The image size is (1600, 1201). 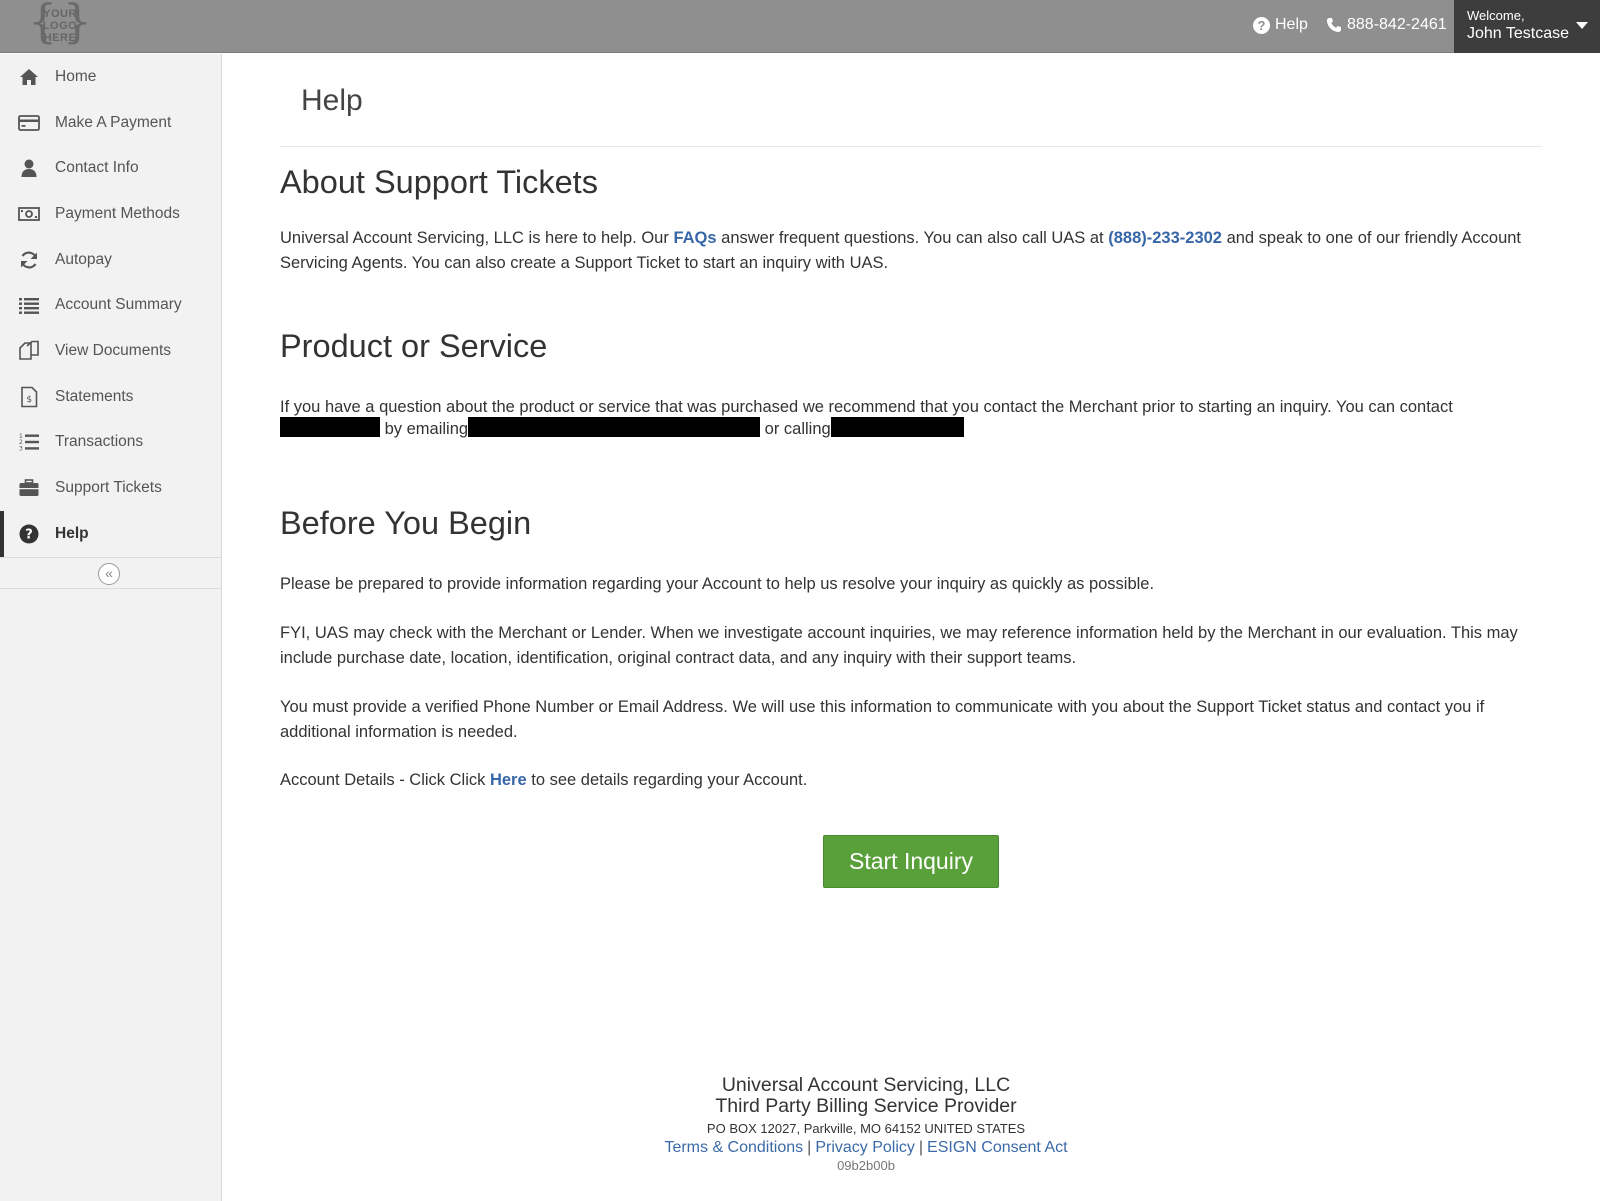 I want to click on money-icon, so click(x=29, y=214).